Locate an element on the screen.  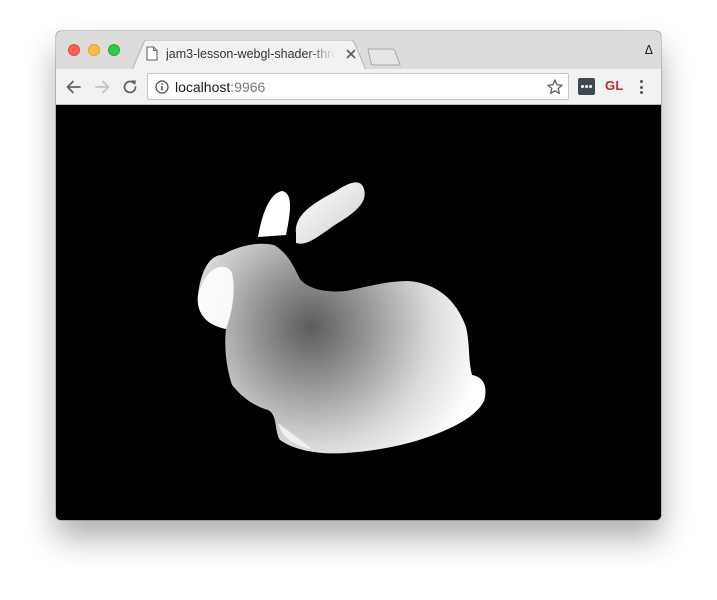
star-icon is located at coordinates (555, 87).